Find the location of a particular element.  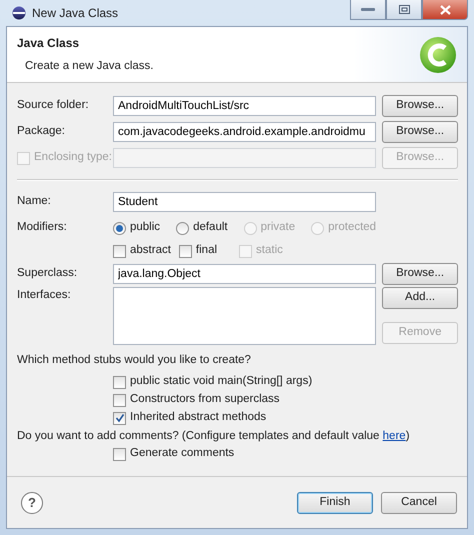

radio-label: private is located at coordinates (278, 228).